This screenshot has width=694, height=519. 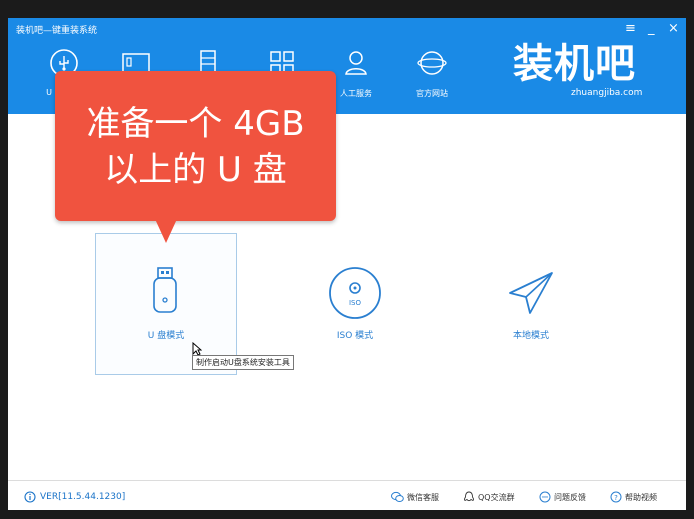 What do you see at coordinates (166, 336) in the screenshot?
I see `mode-label-usb: U 盘模式` at bounding box center [166, 336].